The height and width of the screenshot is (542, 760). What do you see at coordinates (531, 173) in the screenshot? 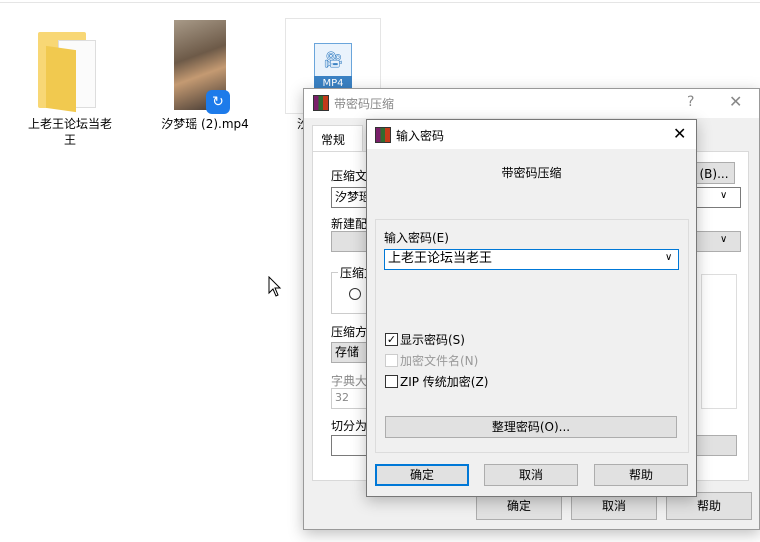
I see `dialog-heading: 带密码压缩` at bounding box center [531, 173].